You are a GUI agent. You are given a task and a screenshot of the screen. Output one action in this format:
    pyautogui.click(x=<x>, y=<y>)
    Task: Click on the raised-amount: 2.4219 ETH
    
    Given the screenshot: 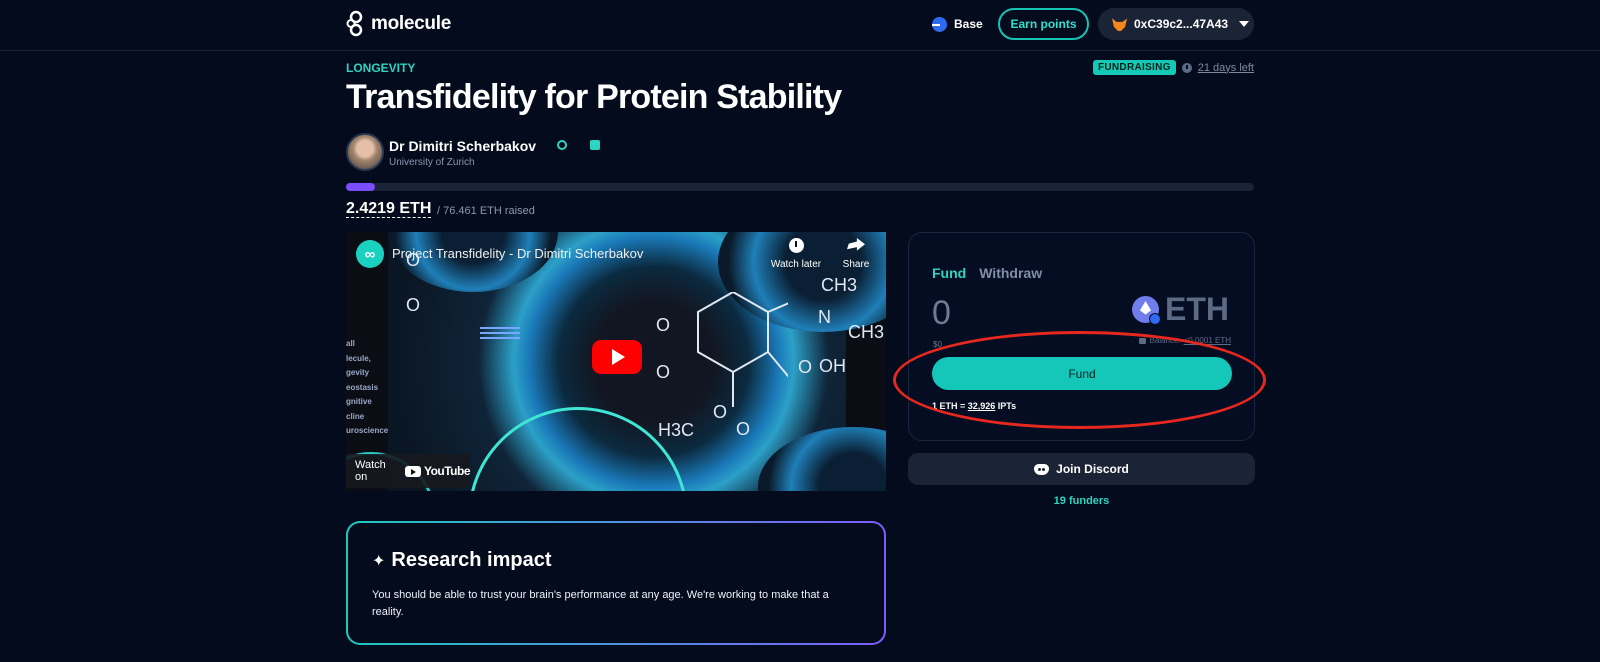 What is the action you would take?
    pyautogui.click(x=389, y=209)
    